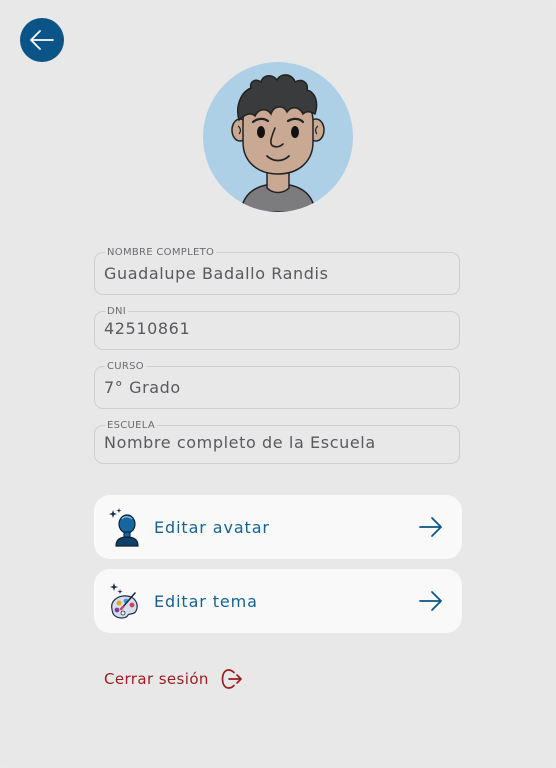 Image resolution: width=556 pixels, height=768 pixels. I want to click on edit-theme-button: Editar tema, so click(278, 601).